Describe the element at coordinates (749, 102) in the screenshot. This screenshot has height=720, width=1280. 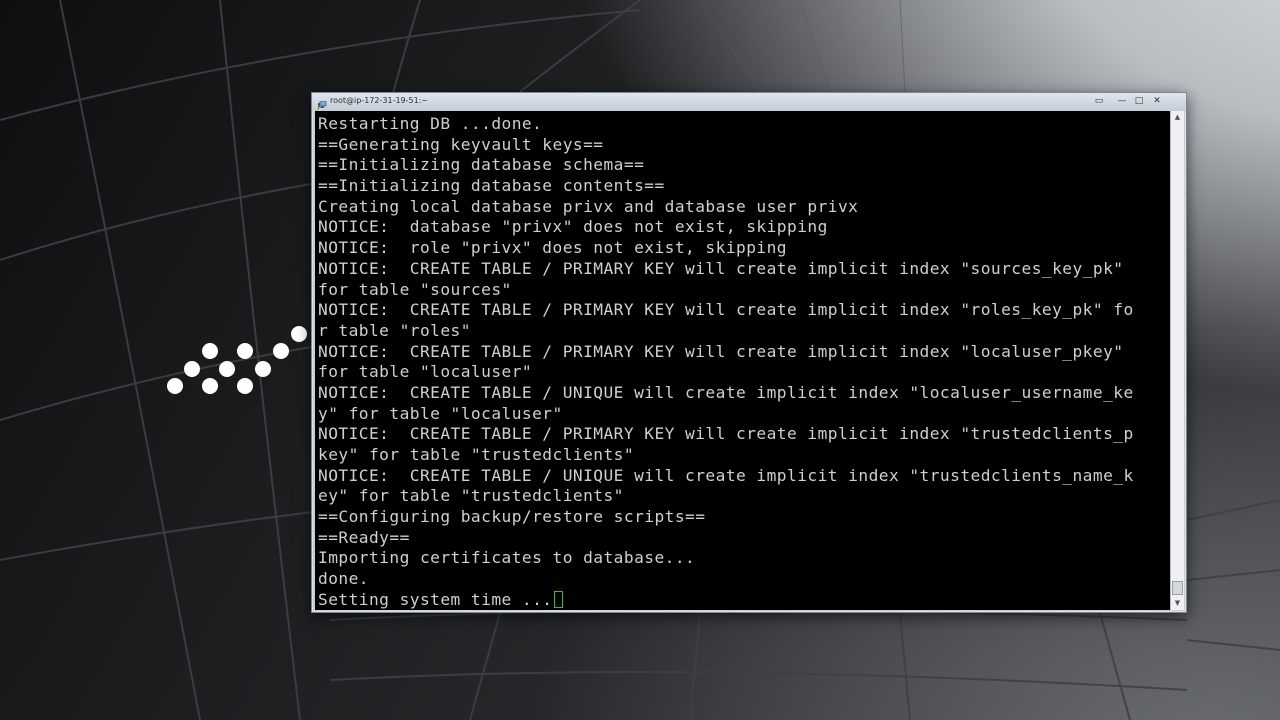
I see `window-titlebar: root@ip-172-31-19-51:~ ▭ — □ ✕` at that location.